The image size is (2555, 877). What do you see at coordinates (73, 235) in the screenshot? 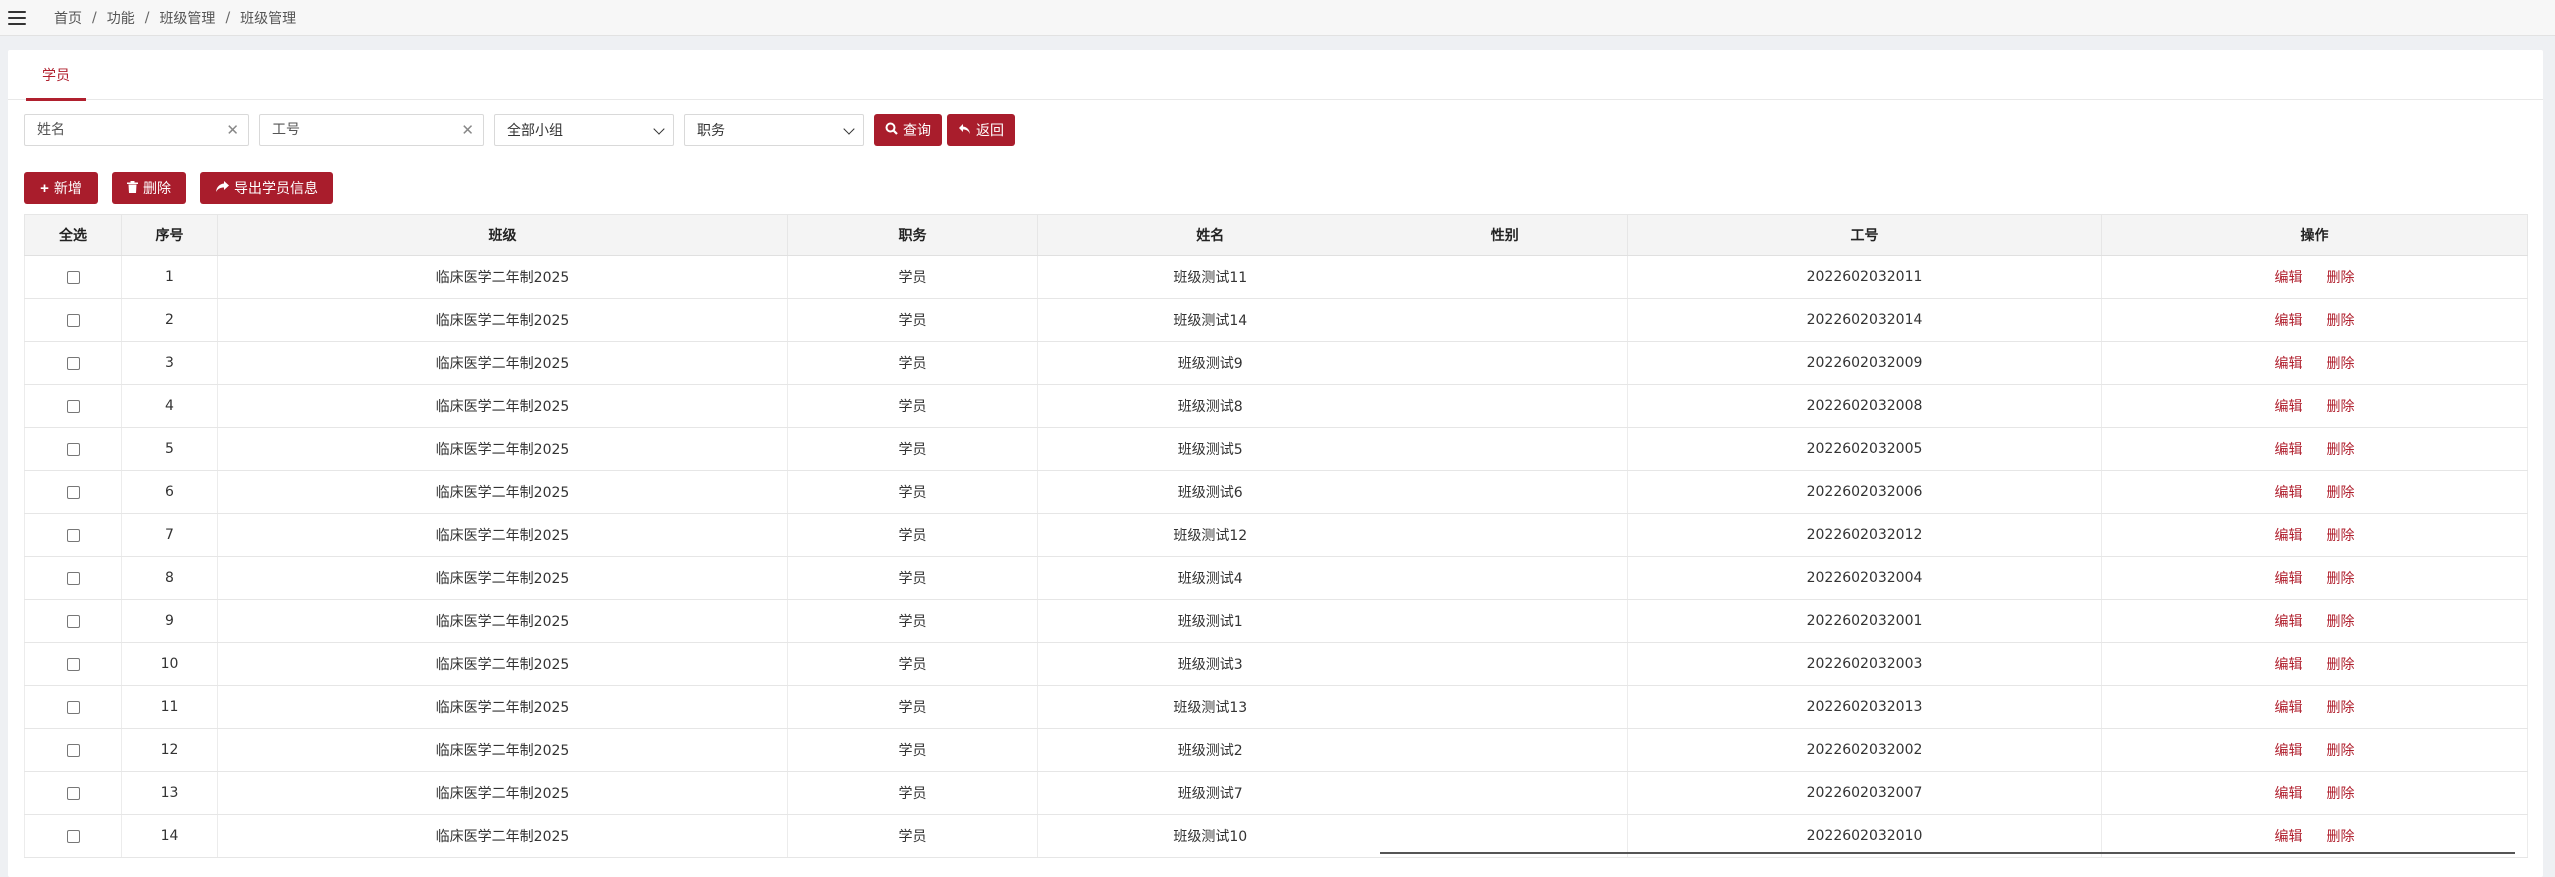
I see `header-select-all: 全选` at bounding box center [73, 235].